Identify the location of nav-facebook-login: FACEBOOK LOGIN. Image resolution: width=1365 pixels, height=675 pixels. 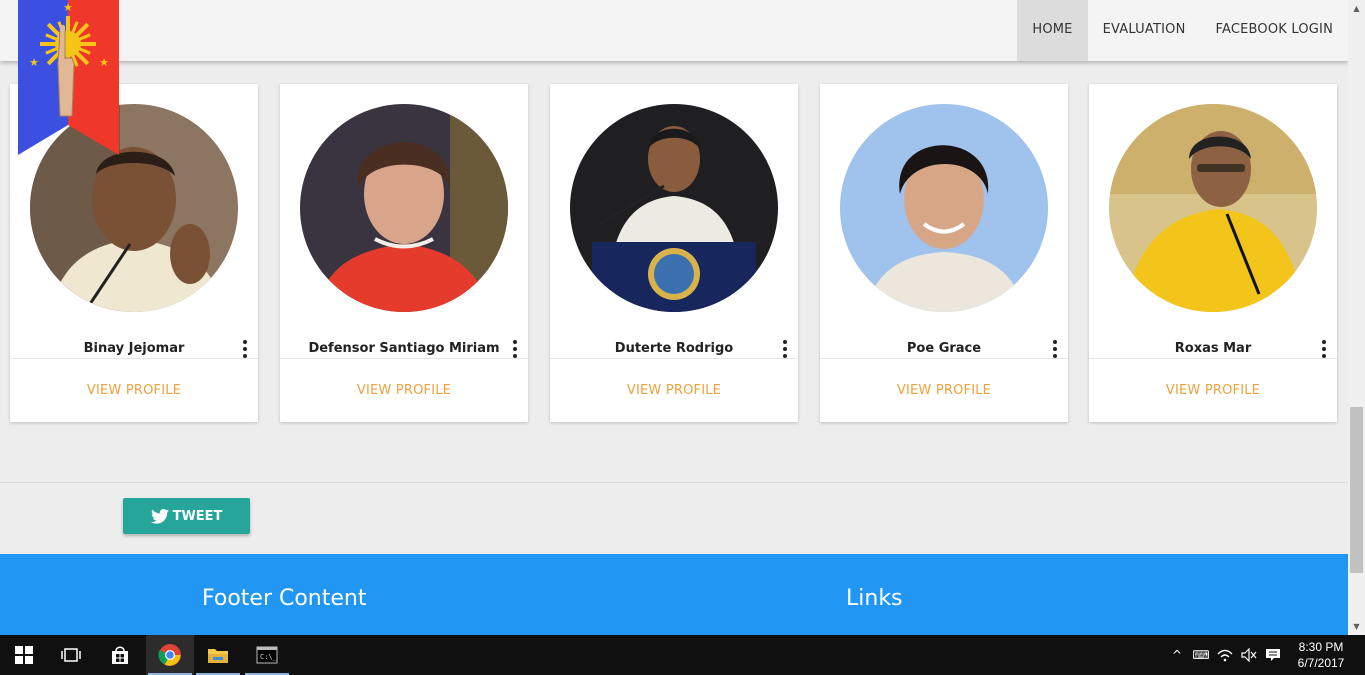
(1275, 30).